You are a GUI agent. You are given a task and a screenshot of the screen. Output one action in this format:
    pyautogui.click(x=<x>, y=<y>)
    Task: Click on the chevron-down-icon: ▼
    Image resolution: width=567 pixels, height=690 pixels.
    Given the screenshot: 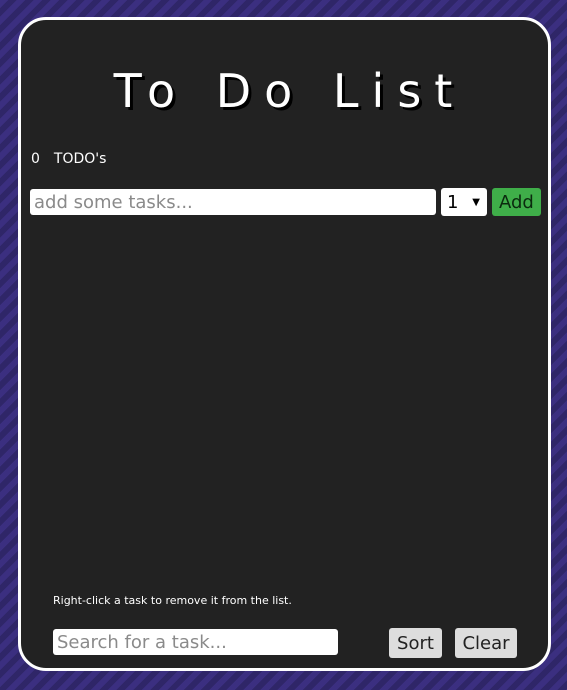 What is the action you would take?
    pyautogui.click(x=476, y=202)
    